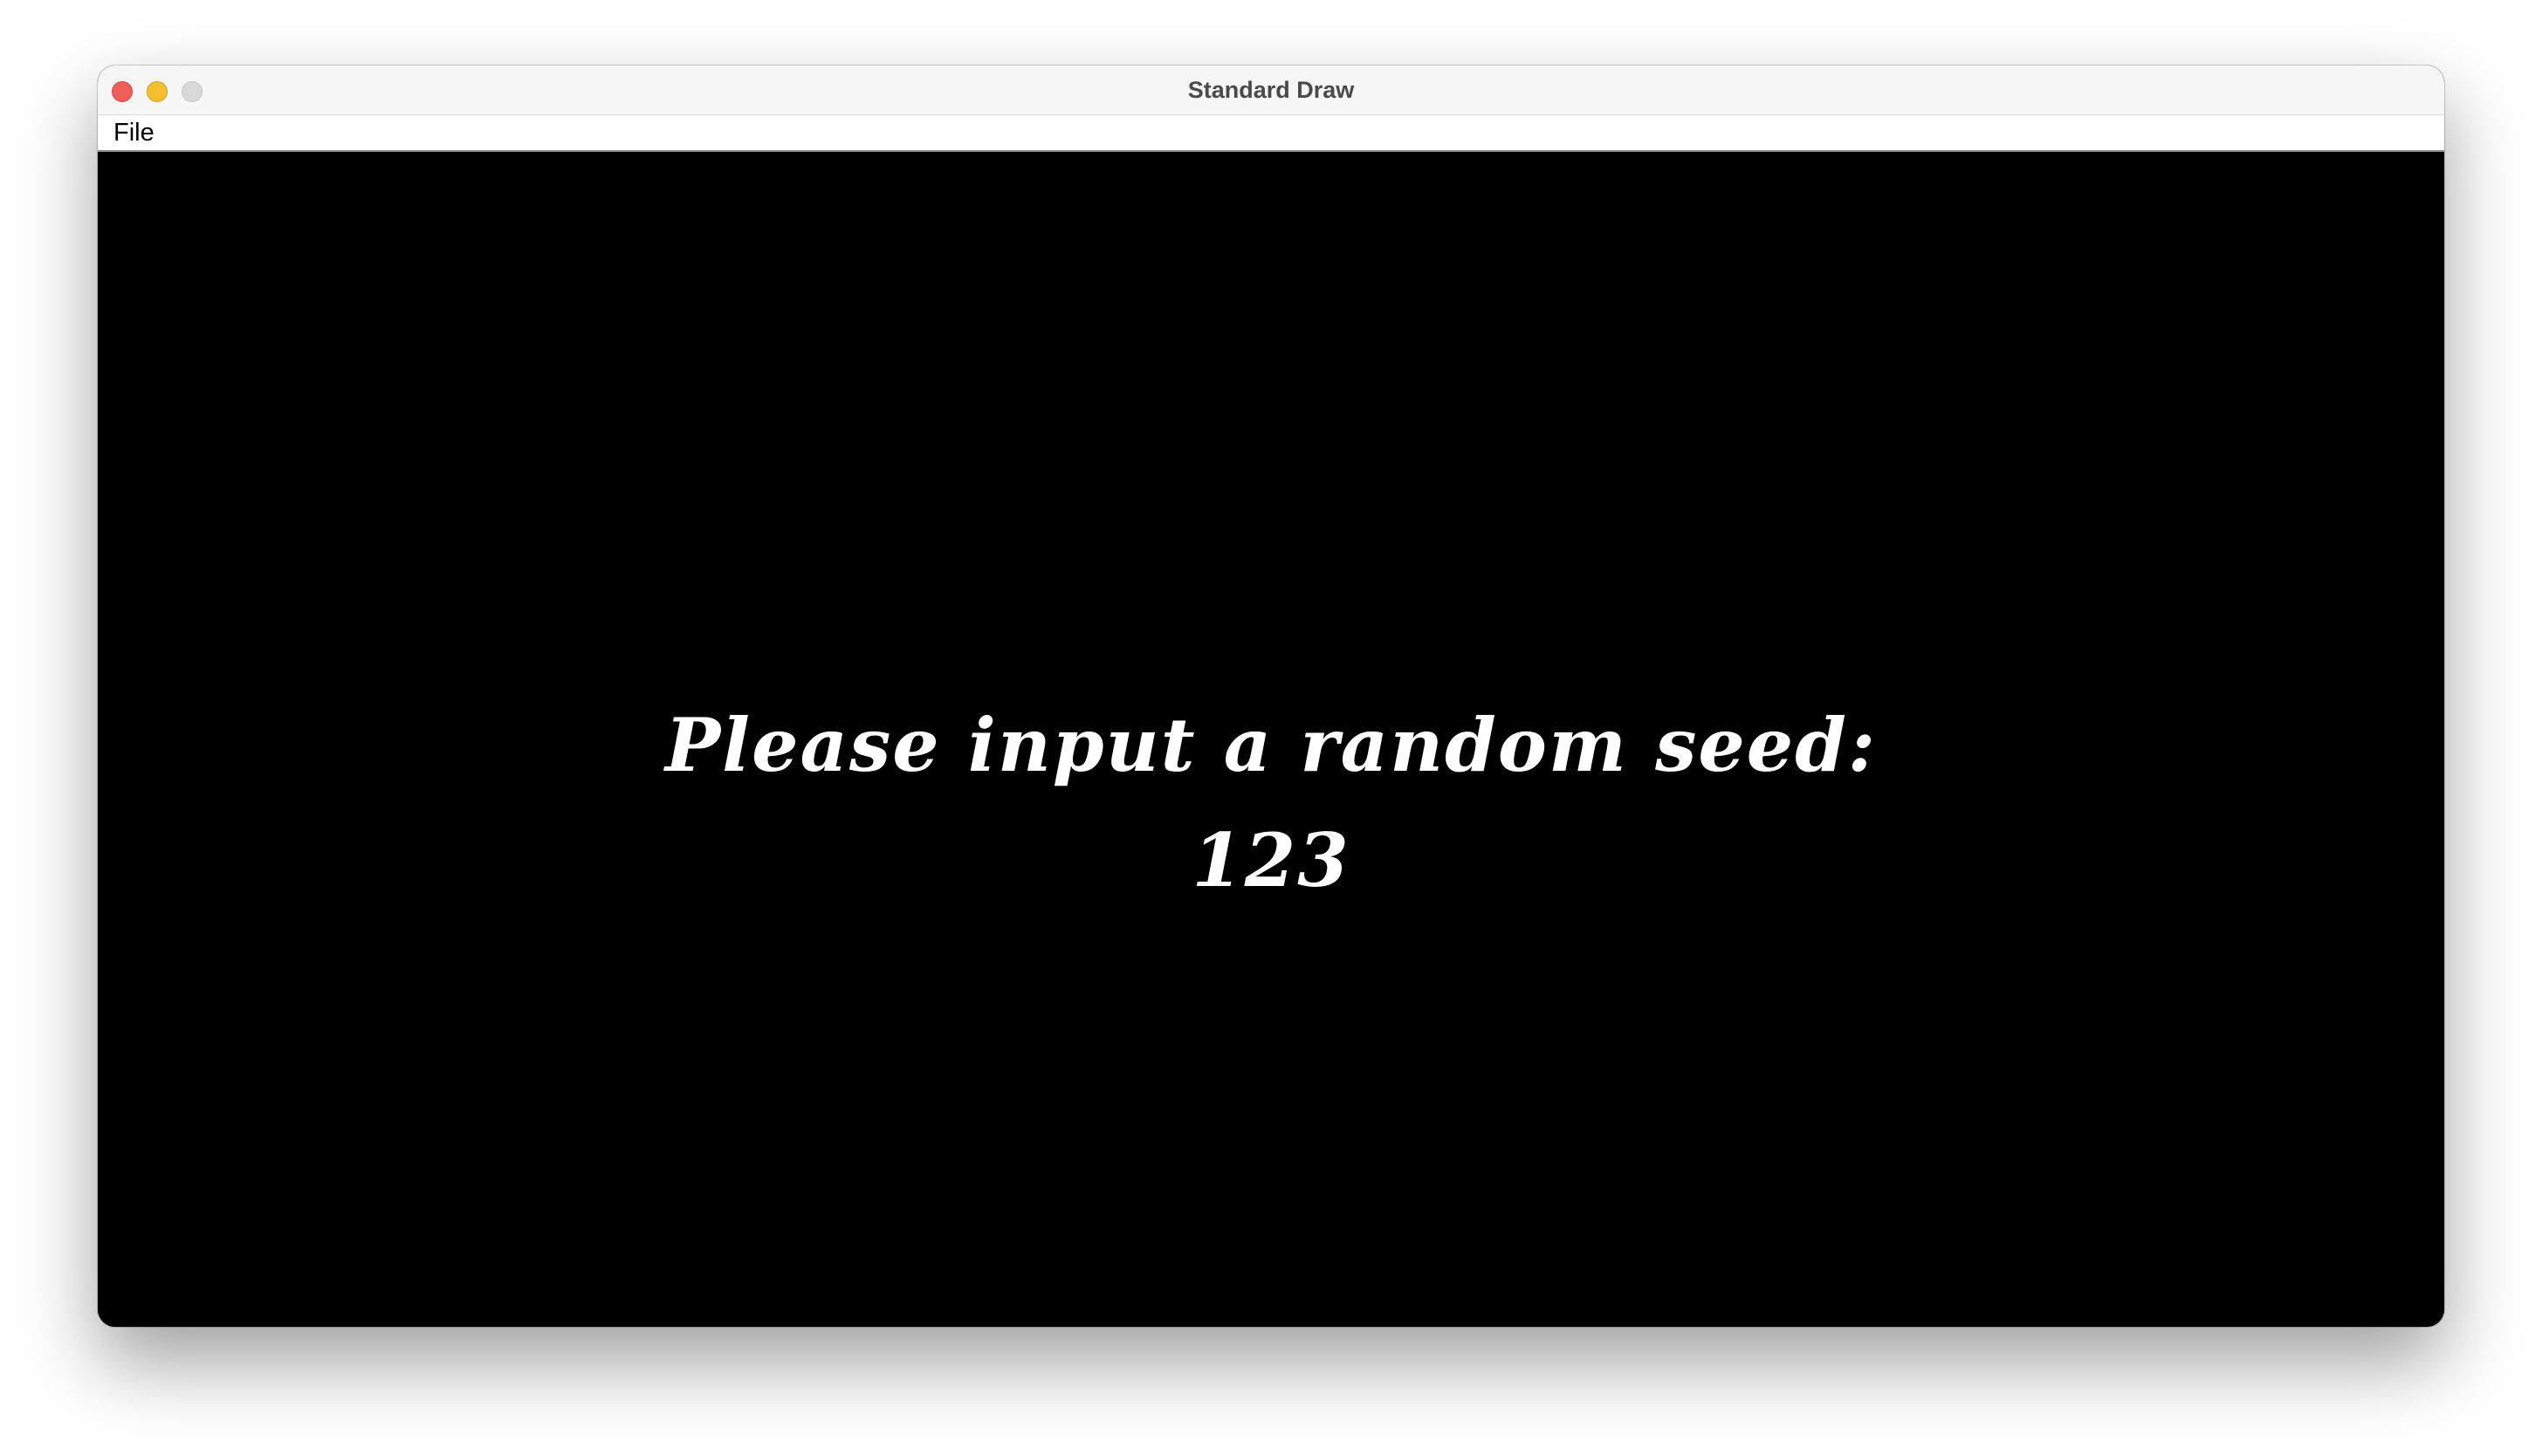 Image resolution: width=2542 pixels, height=1456 pixels. I want to click on title-bar: Standard Draw, so click(1271, 90).